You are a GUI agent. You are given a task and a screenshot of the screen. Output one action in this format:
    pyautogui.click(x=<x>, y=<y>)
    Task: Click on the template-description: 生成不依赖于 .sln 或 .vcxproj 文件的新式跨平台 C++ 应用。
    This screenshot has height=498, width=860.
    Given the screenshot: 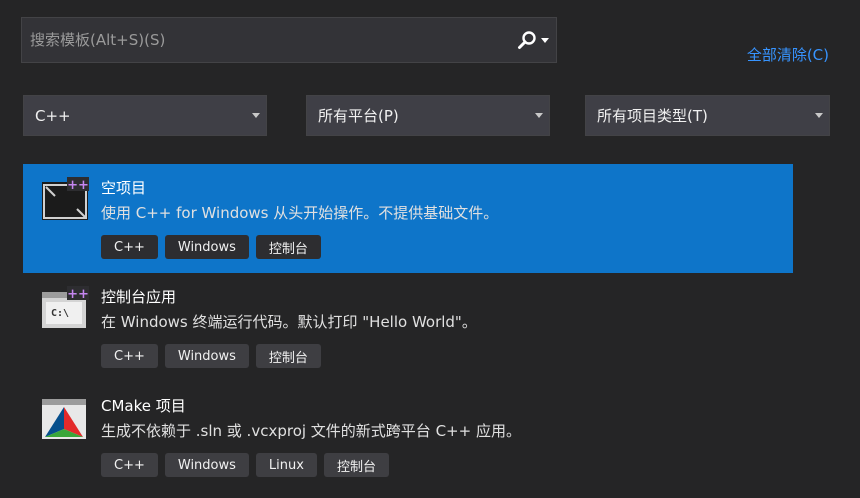 What is the action you would take?
    pyautogui.click(x=311, y=431)
    